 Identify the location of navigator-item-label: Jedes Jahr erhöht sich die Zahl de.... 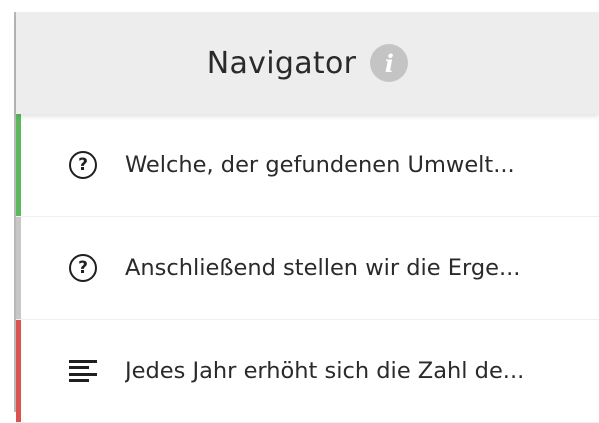
(325, 371).